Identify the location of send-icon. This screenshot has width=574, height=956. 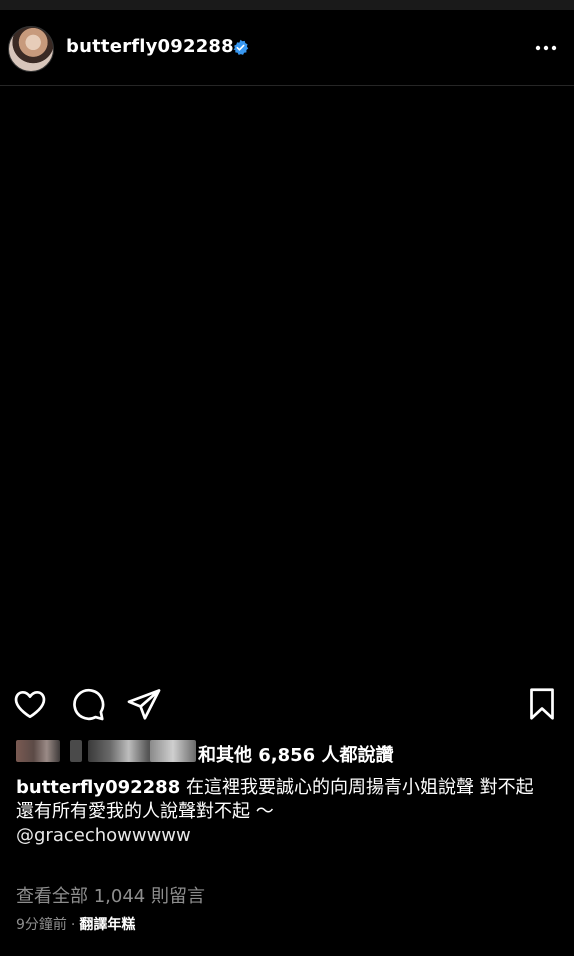
(144, 704).